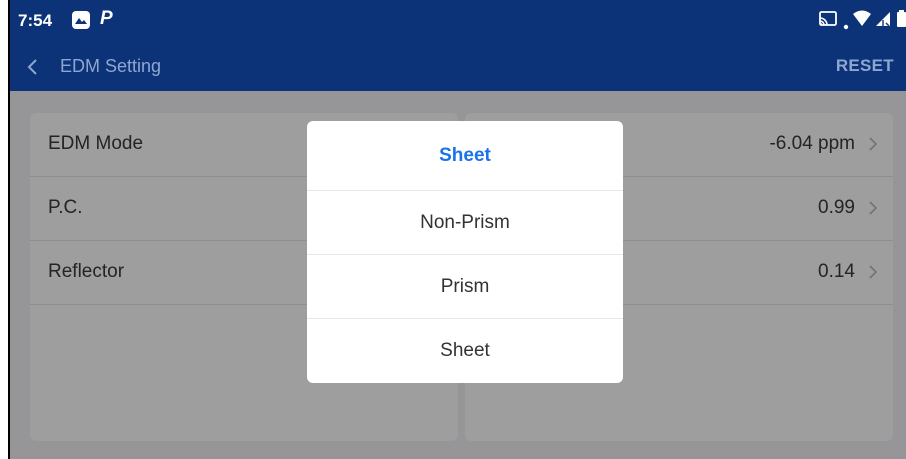 This screenshot has width=906, height=459. I want to click on option-prism: Prism, so click(465, 287).